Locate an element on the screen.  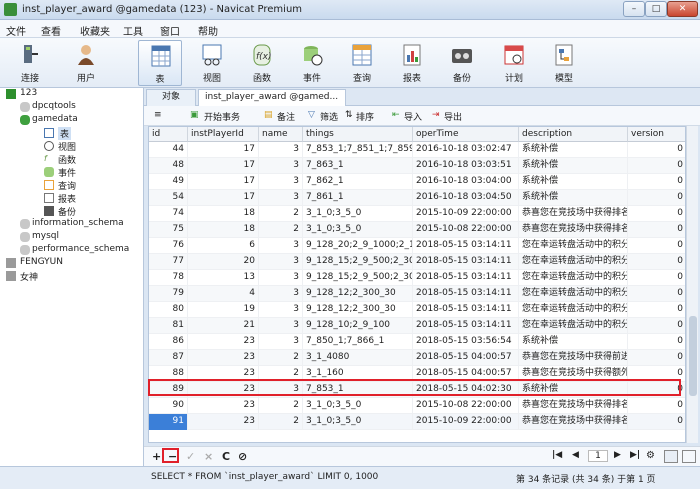
toolbar-query-button: 查询 is located at coordinates (362, 63).